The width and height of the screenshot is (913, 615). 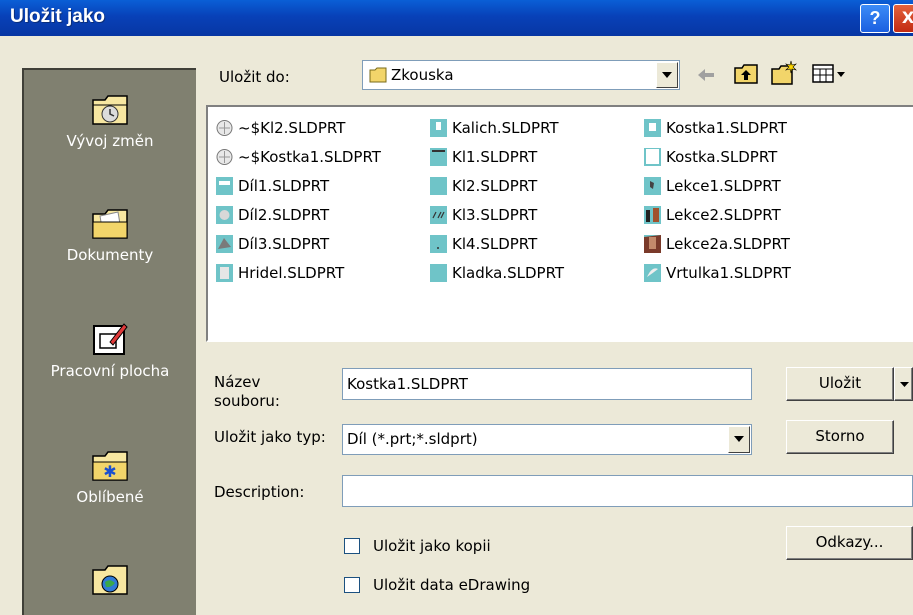 What do you see at coordinates (110, 224) in the screenshot?
I see `documents-folder-icon` at bounding box center [110, 224].